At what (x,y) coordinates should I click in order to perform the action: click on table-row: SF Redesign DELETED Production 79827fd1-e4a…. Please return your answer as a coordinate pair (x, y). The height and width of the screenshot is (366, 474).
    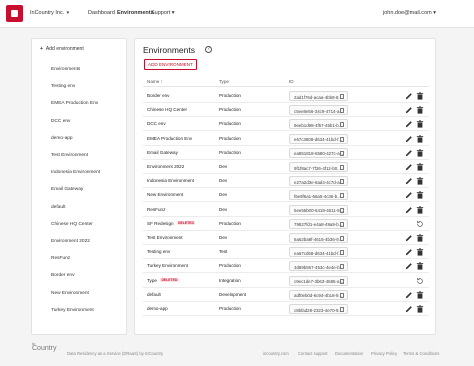
    Looking at the image, I should click on (286, 224).